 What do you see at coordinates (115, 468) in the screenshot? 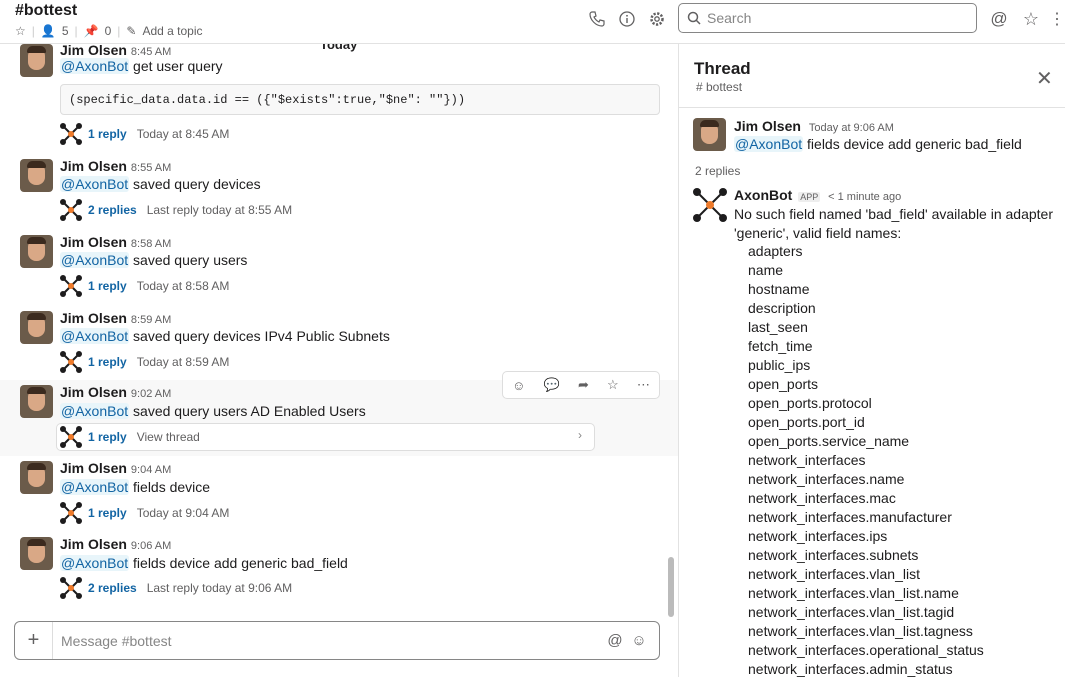
I see `message-author: Jim Olsen 9:04 AM` at bounding box center [115, 468].